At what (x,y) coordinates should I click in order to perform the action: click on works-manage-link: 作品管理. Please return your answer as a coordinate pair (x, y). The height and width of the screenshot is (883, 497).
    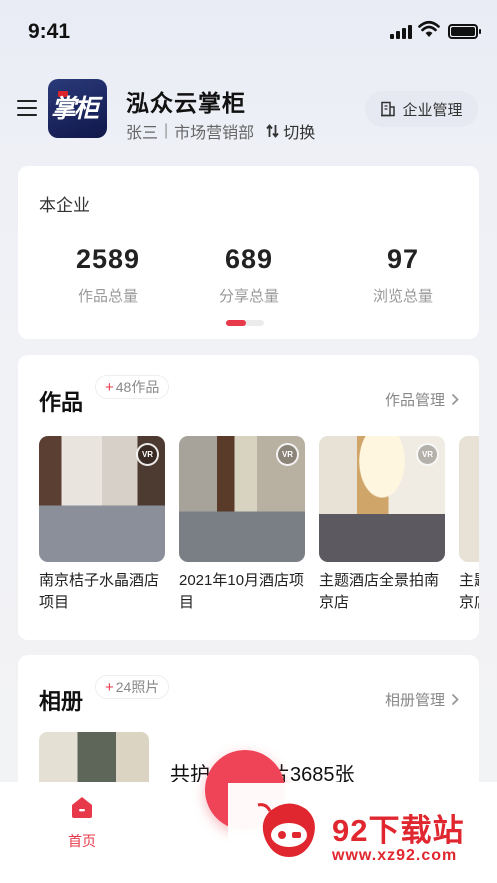
    Looking at the image, I should click on (422, 399).